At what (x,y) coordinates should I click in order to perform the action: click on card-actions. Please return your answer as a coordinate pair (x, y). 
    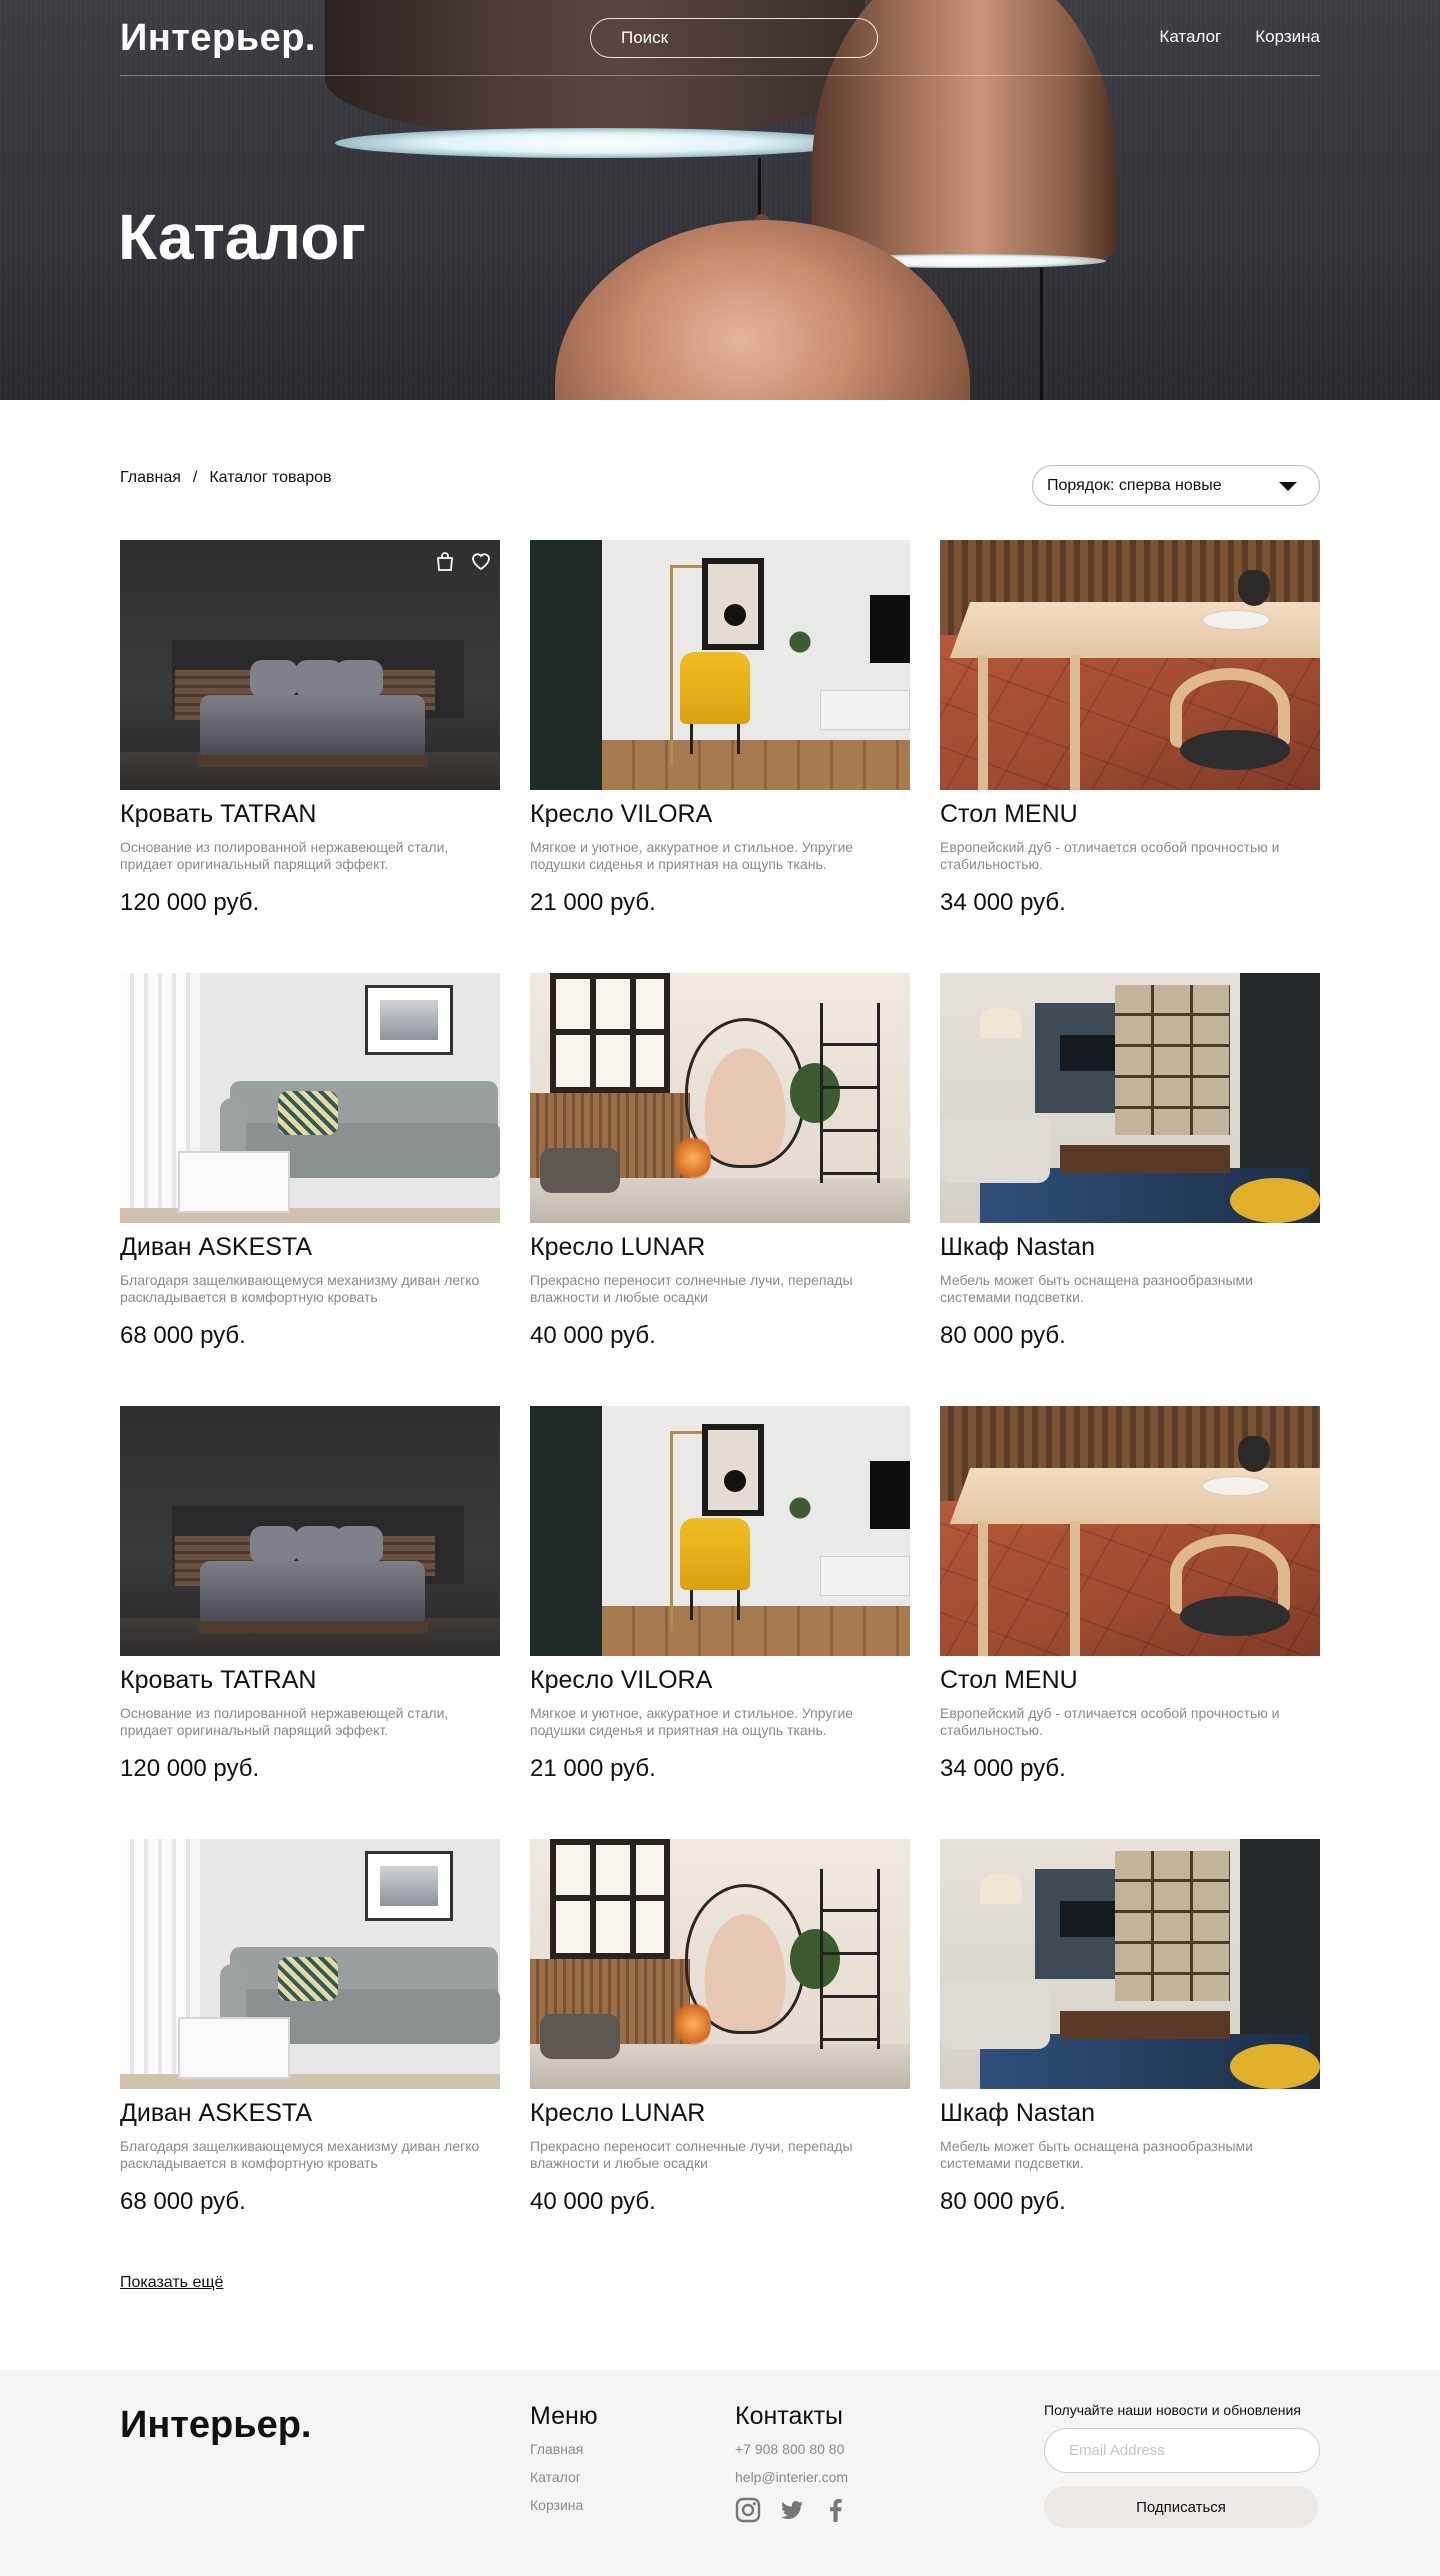
    Looking at the image, I should click on (463, 561).